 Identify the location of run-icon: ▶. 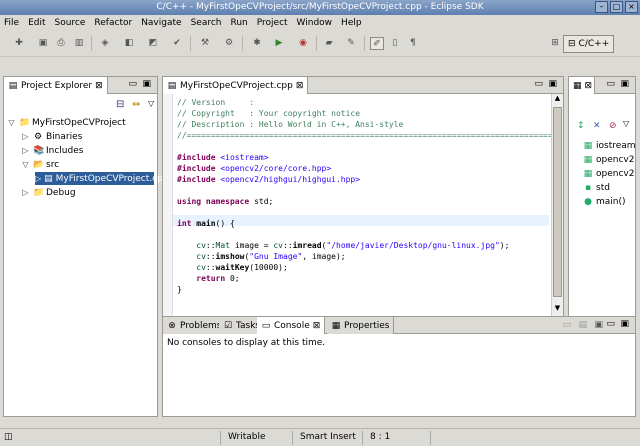
(279, 43).